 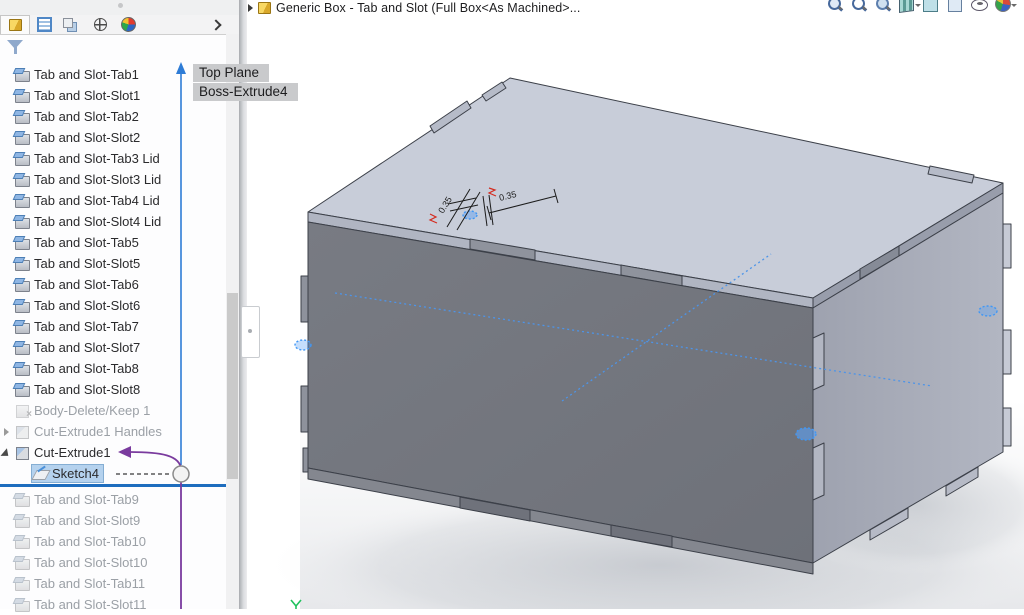 I want to click on featuremanager-tab, so click(x=15, y=24).